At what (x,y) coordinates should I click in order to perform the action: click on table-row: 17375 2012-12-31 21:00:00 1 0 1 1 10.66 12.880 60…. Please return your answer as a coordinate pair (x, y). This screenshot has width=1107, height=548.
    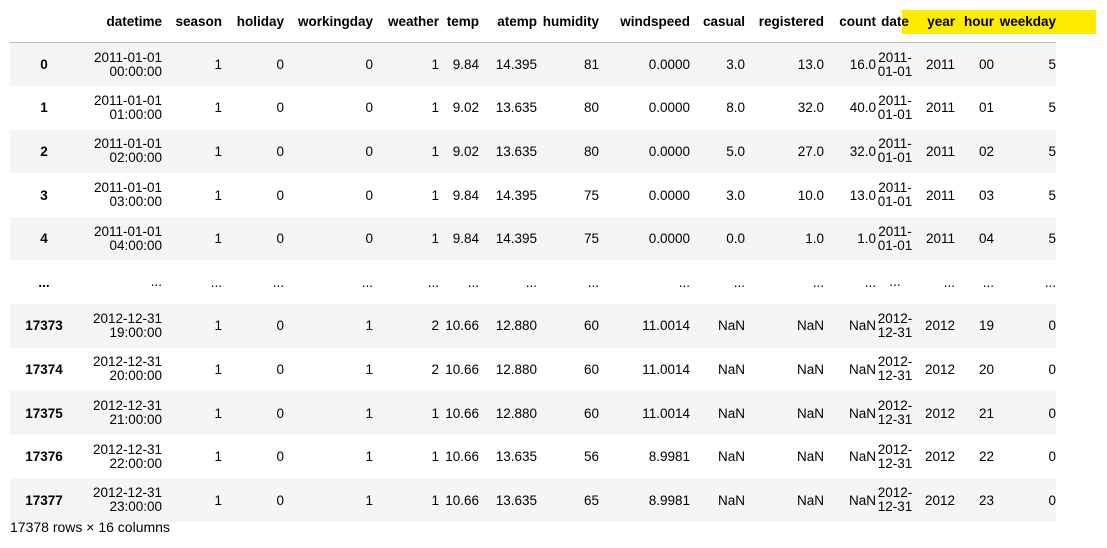
    Looking at the image, I should click on (533, 413).